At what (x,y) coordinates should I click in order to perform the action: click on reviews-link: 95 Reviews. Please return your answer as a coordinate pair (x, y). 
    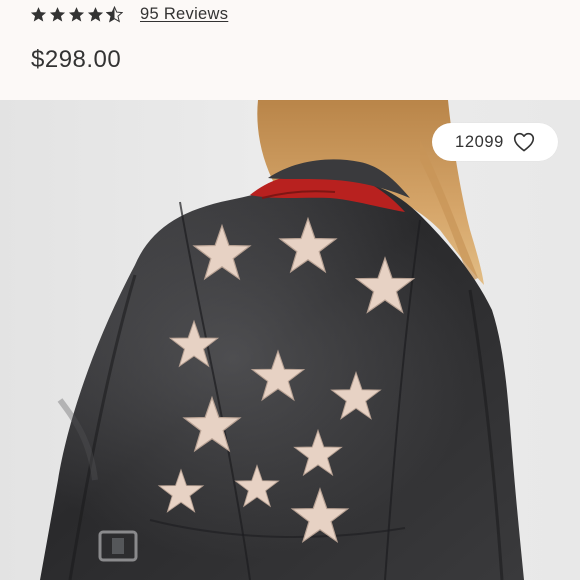
    Looking at the image, I should click on (184, 14).